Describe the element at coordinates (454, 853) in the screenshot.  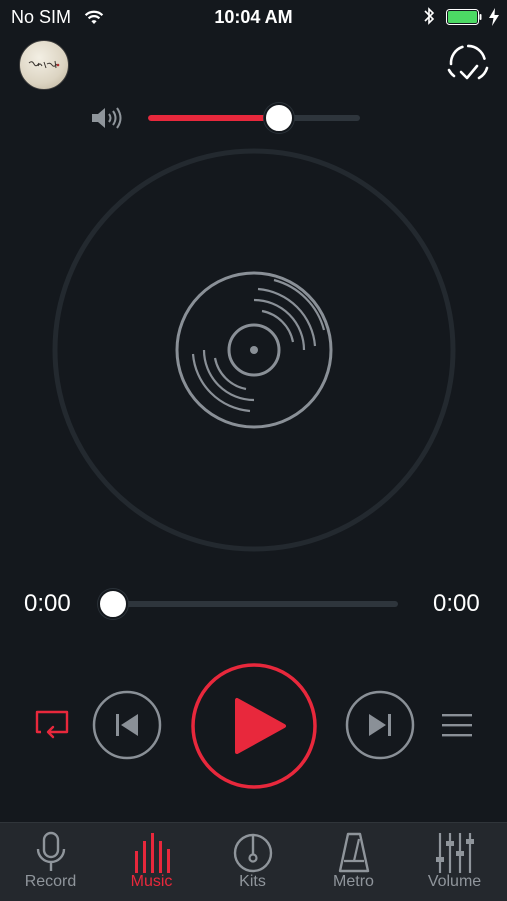
I see `mixer-sliders-icon` at that location.